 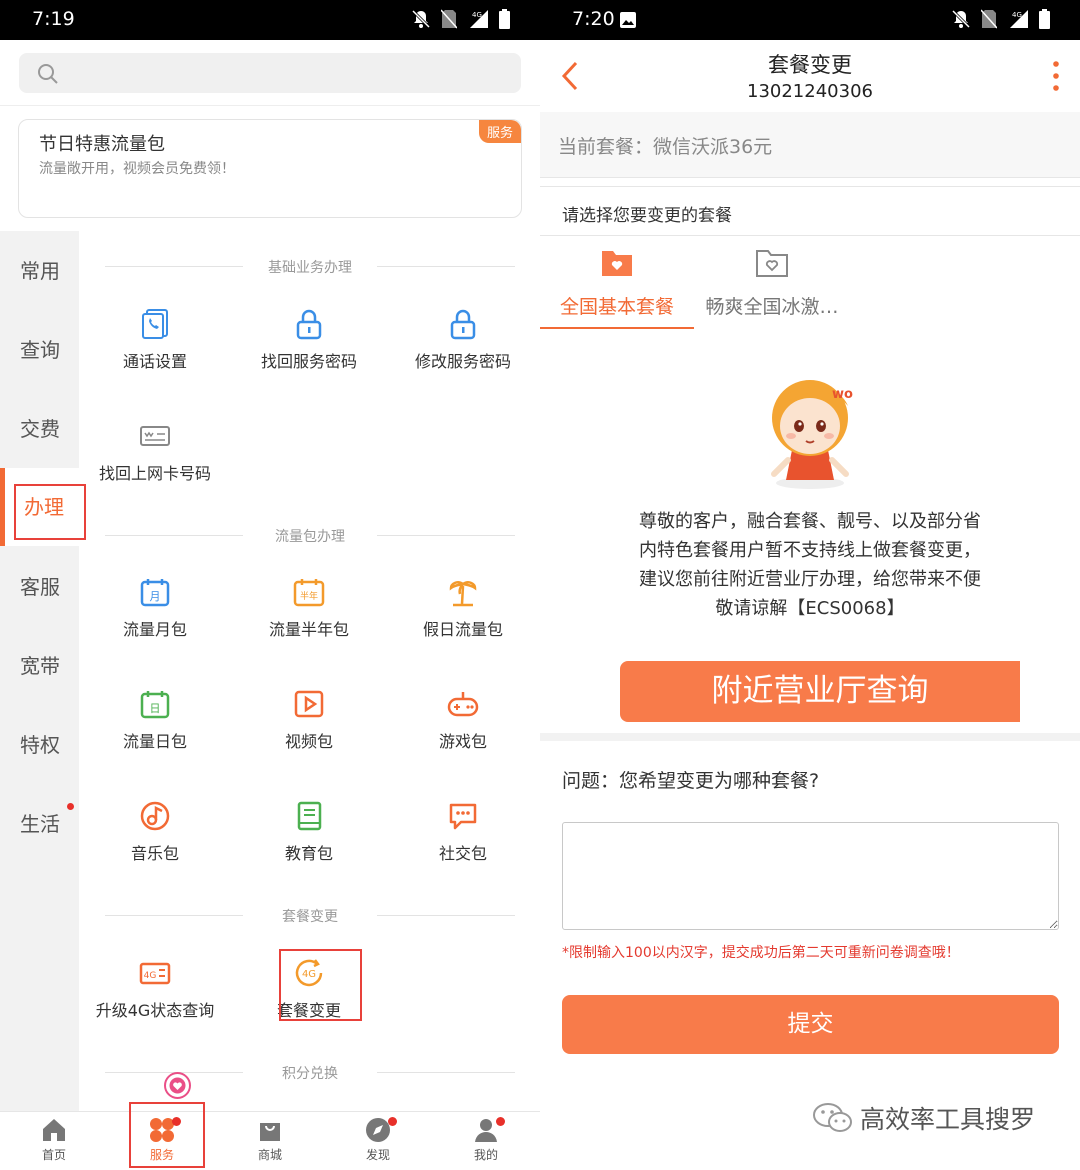 I want to click on grid-item-label: 修改服务密码, so click(x=462, y=361).